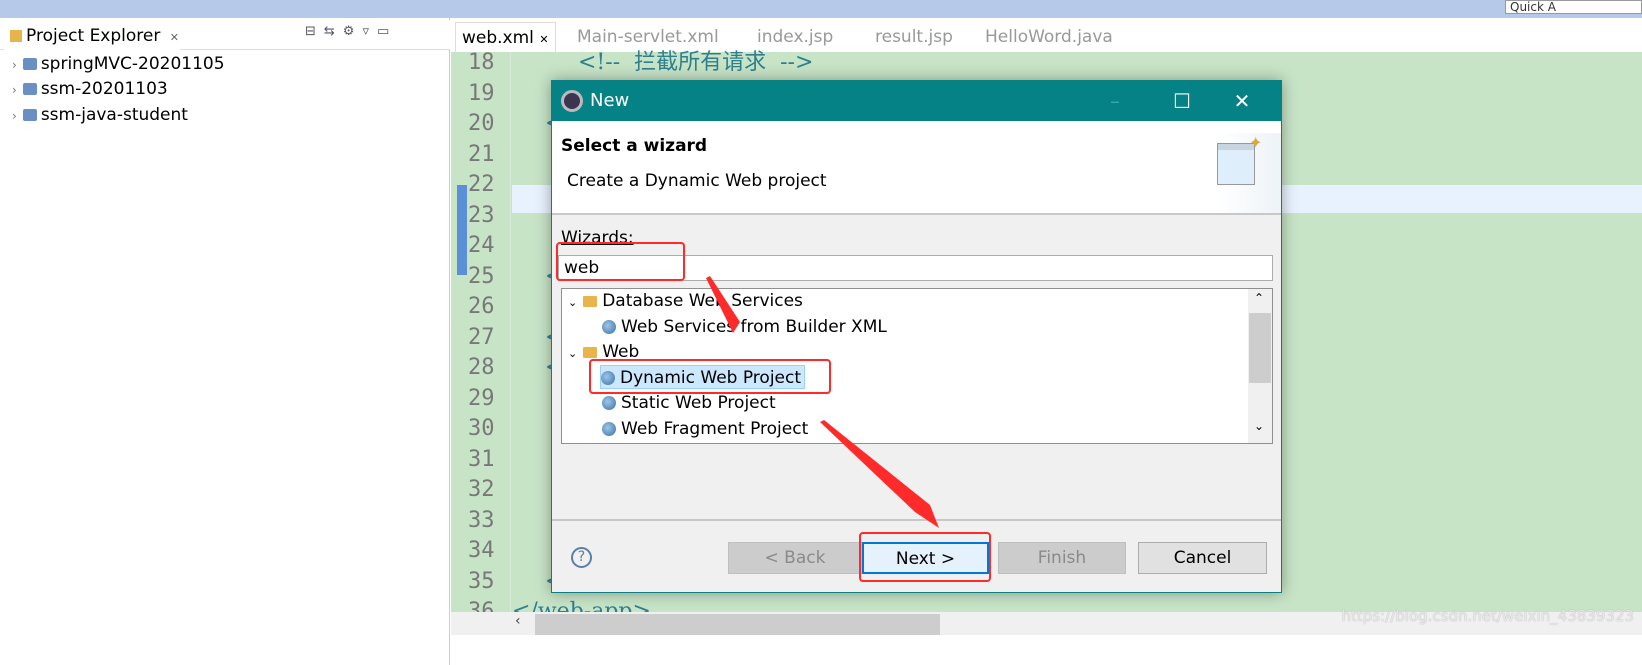 This screenshot has height=665, width=1642. I want to click on wizard-banner-icon: ✦, so click(1249, 173).